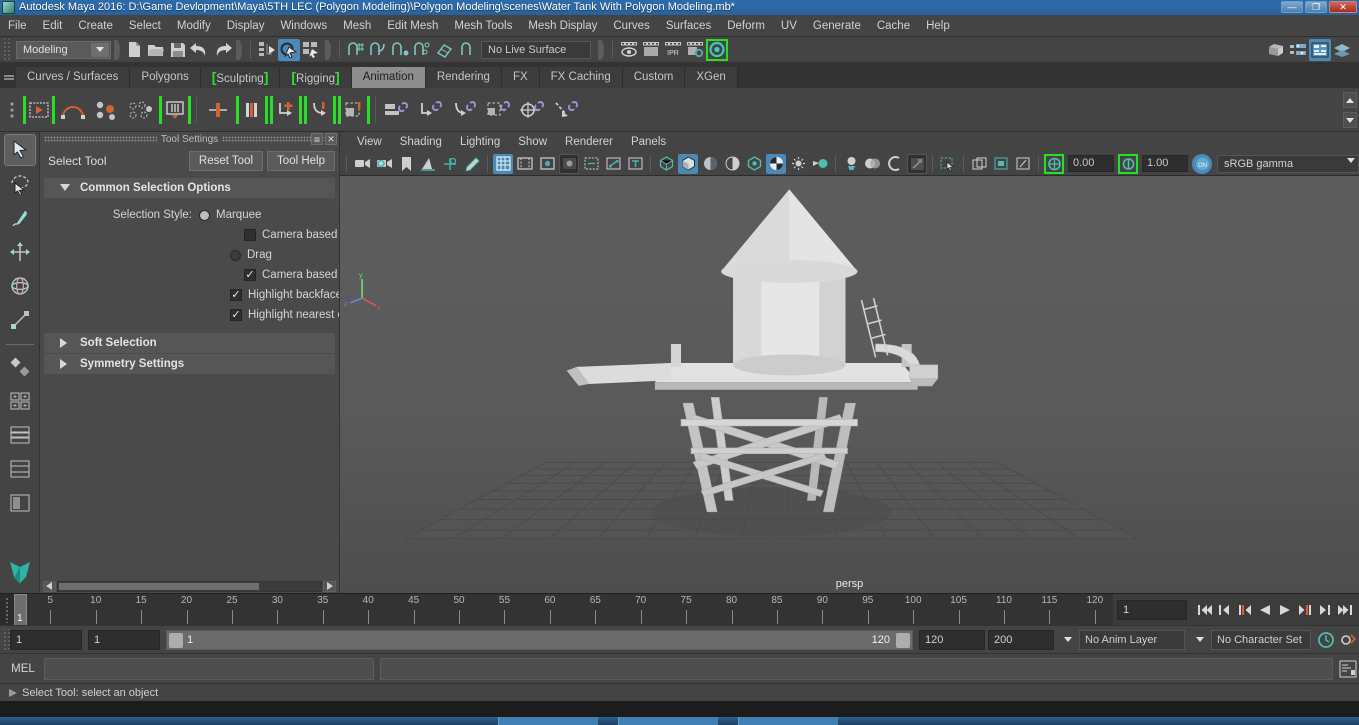 Image resolution: width=1359 pixels, height=725 pixels. I want to click on time-slider-grip, so click(7, 609).